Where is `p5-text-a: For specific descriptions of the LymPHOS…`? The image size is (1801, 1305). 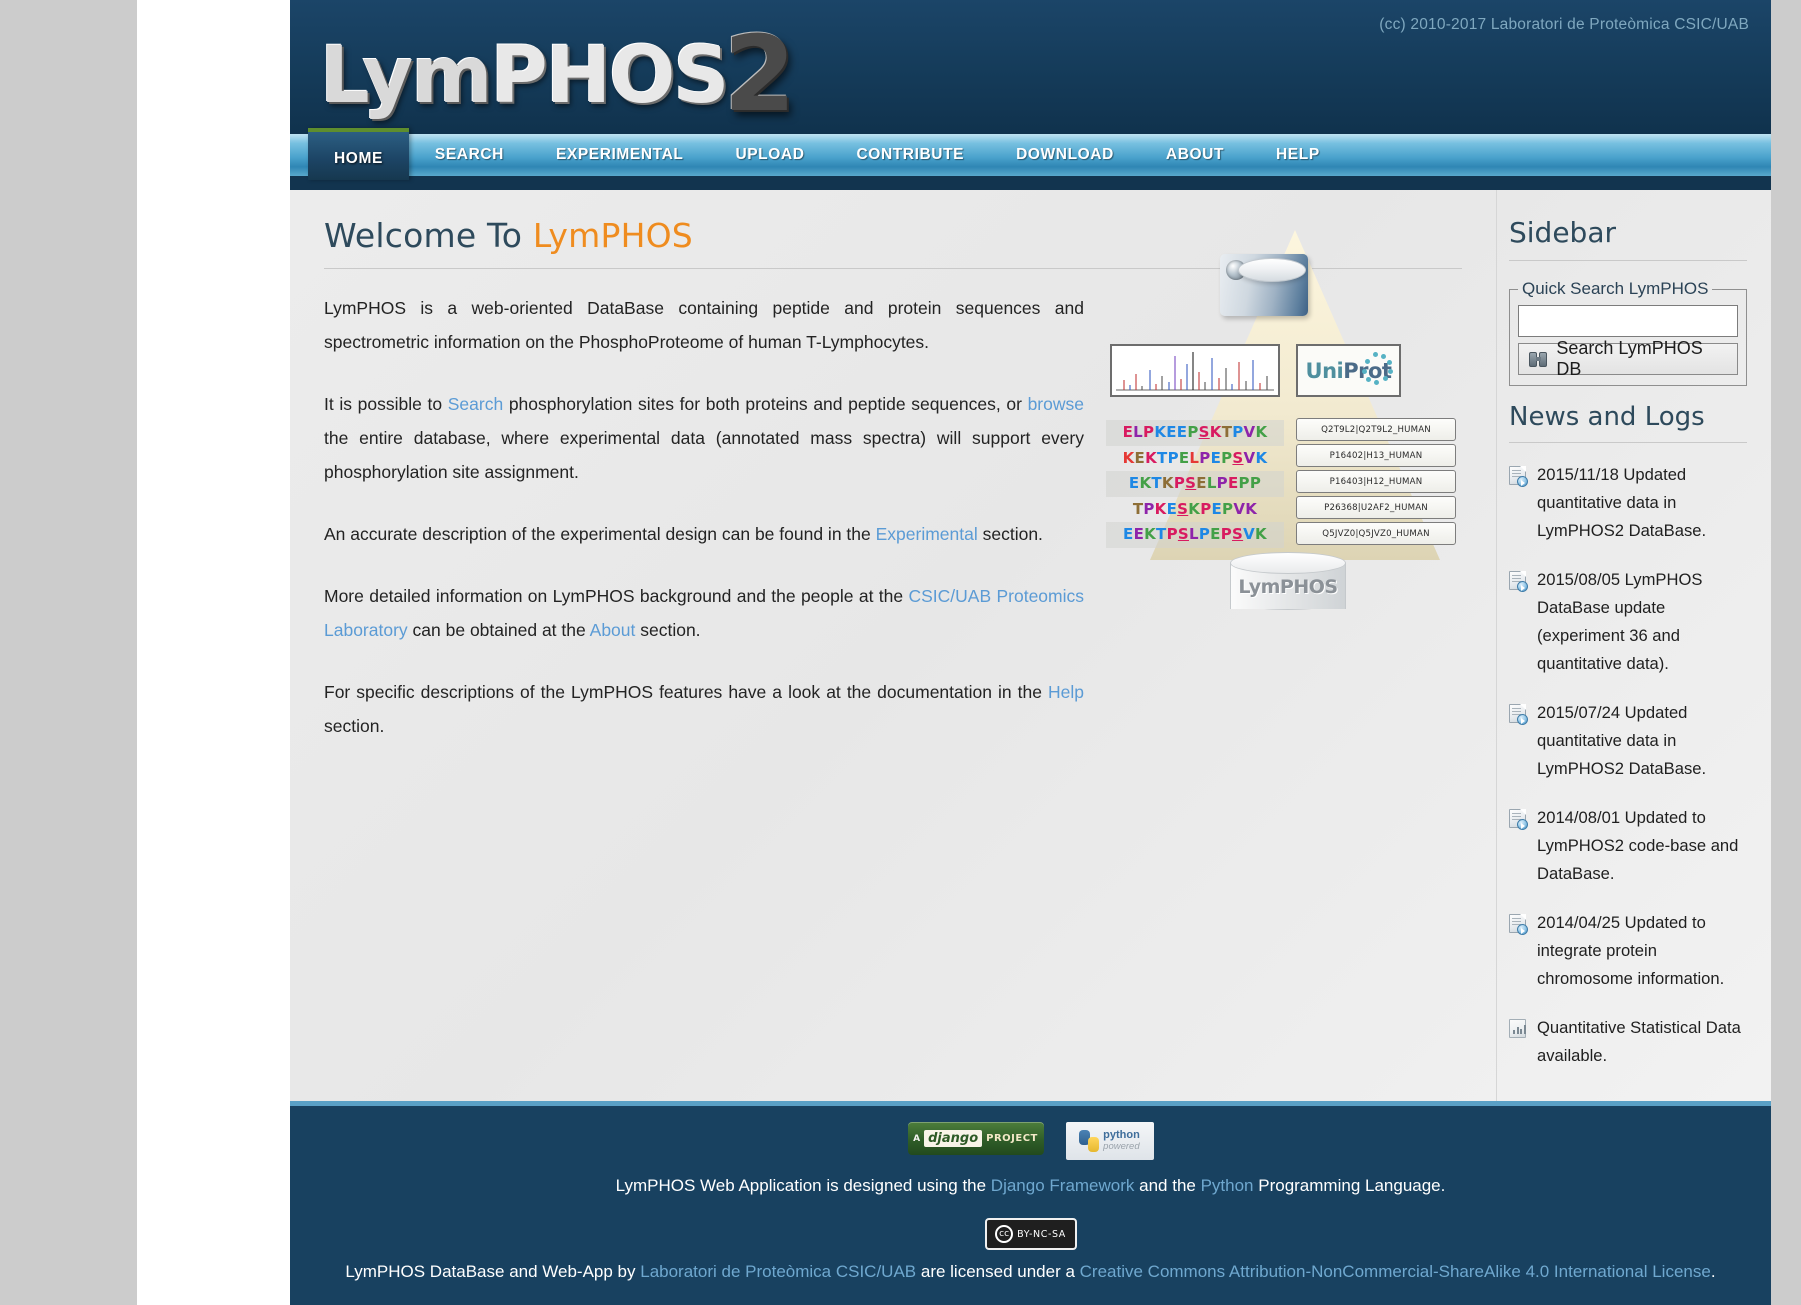 p5-text-a: For specific descriptions of the LymPHOS… is located at coordinates (686, 692).